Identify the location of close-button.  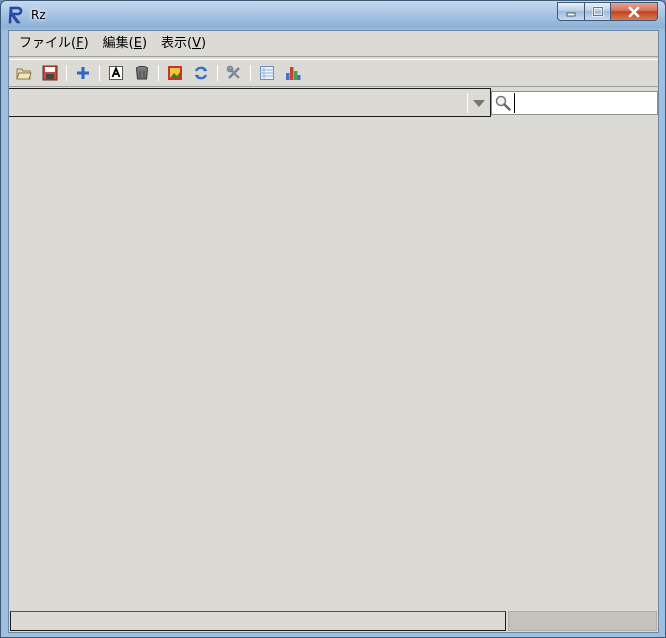
(634, 11).